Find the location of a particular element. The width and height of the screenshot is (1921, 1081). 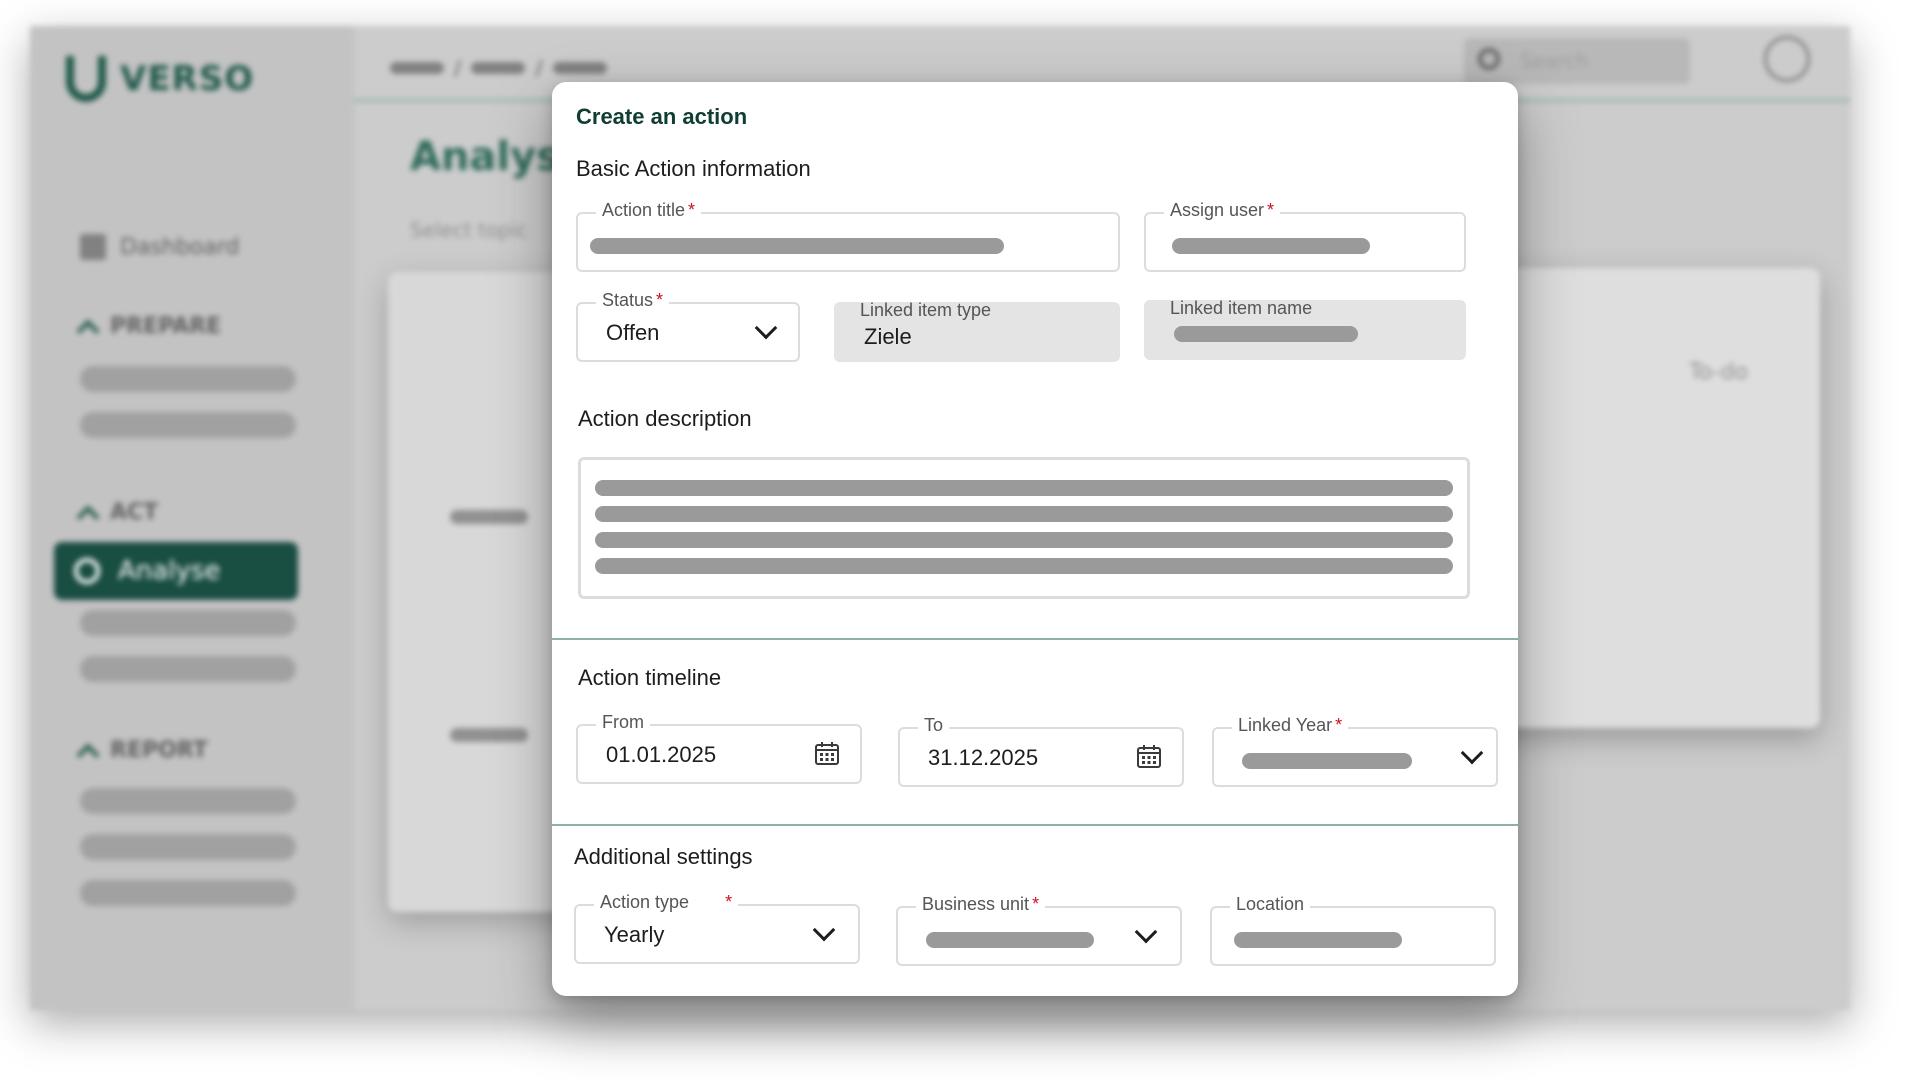

from-label: From is located at coordinates (623, 722).